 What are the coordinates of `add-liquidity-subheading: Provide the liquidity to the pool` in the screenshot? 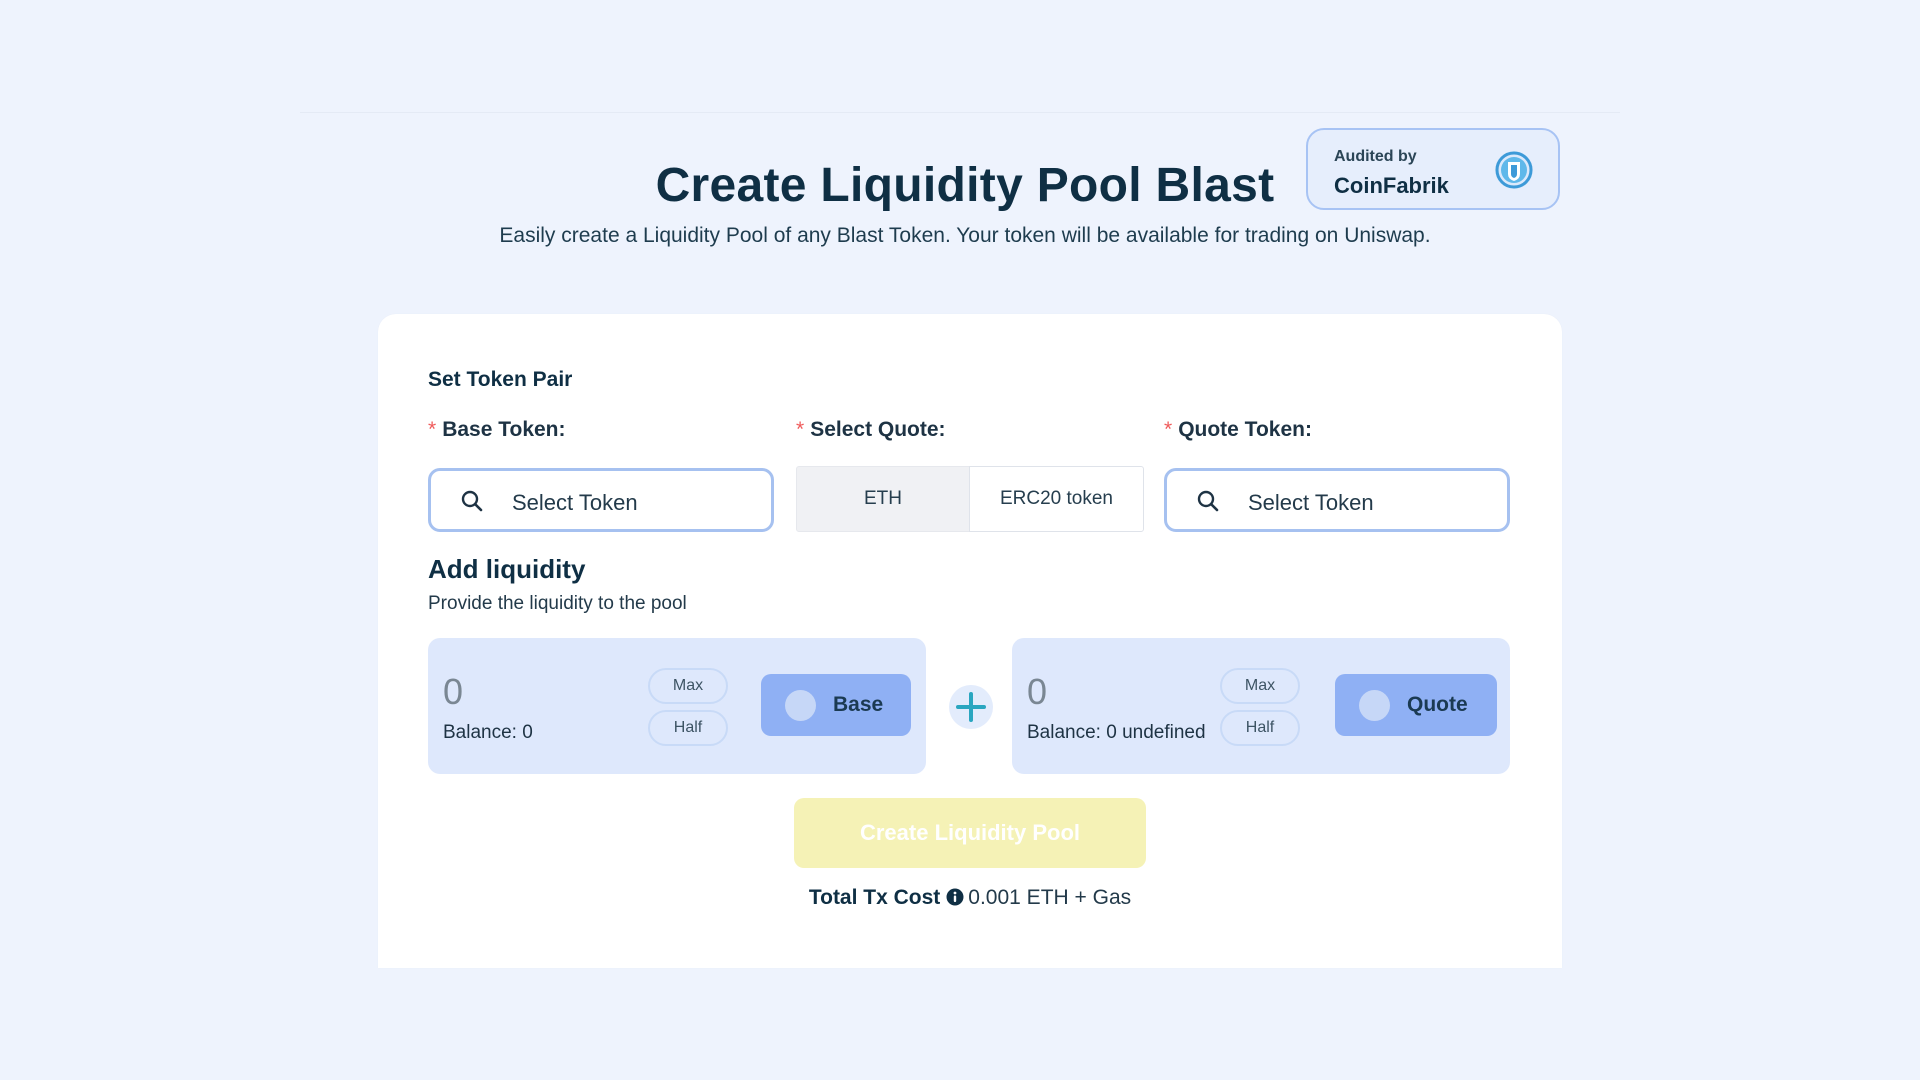 It's located at (557, 603).